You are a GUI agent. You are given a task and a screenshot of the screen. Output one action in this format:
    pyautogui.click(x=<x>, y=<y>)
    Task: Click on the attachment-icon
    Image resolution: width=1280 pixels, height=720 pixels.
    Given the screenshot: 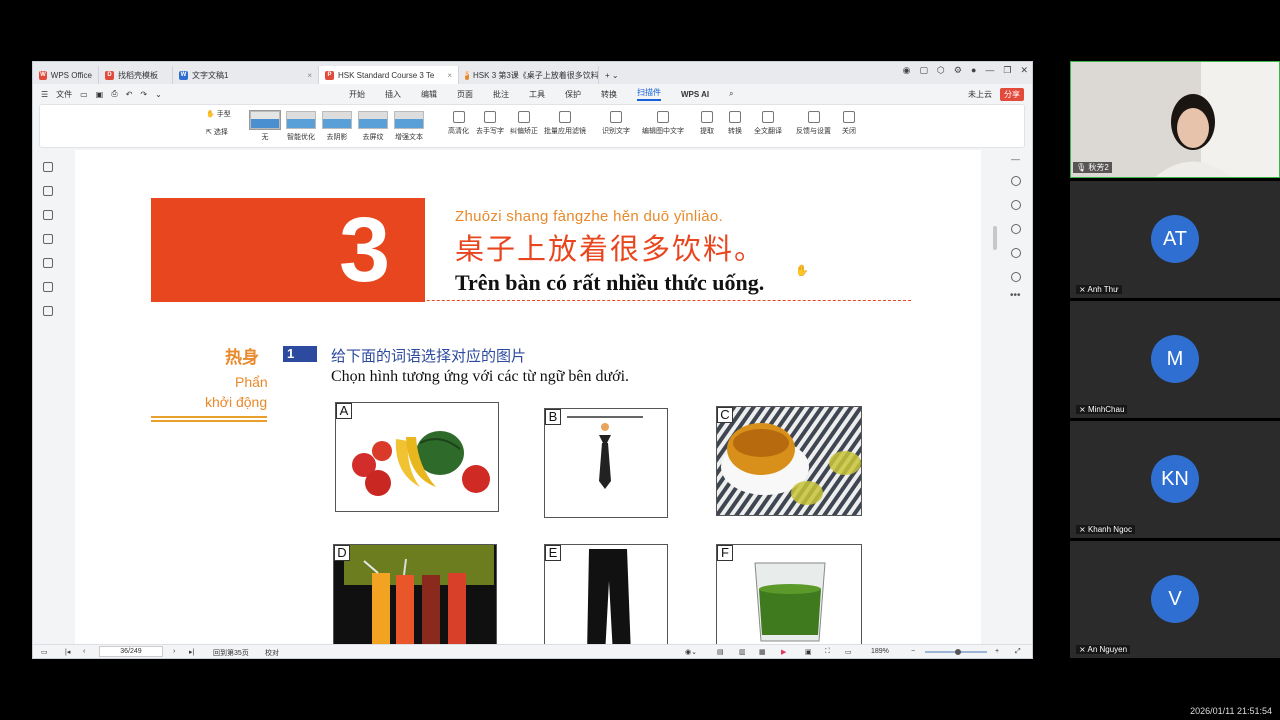 What is the action you would take?
    pyautogui.click(x=48, y=263)
    